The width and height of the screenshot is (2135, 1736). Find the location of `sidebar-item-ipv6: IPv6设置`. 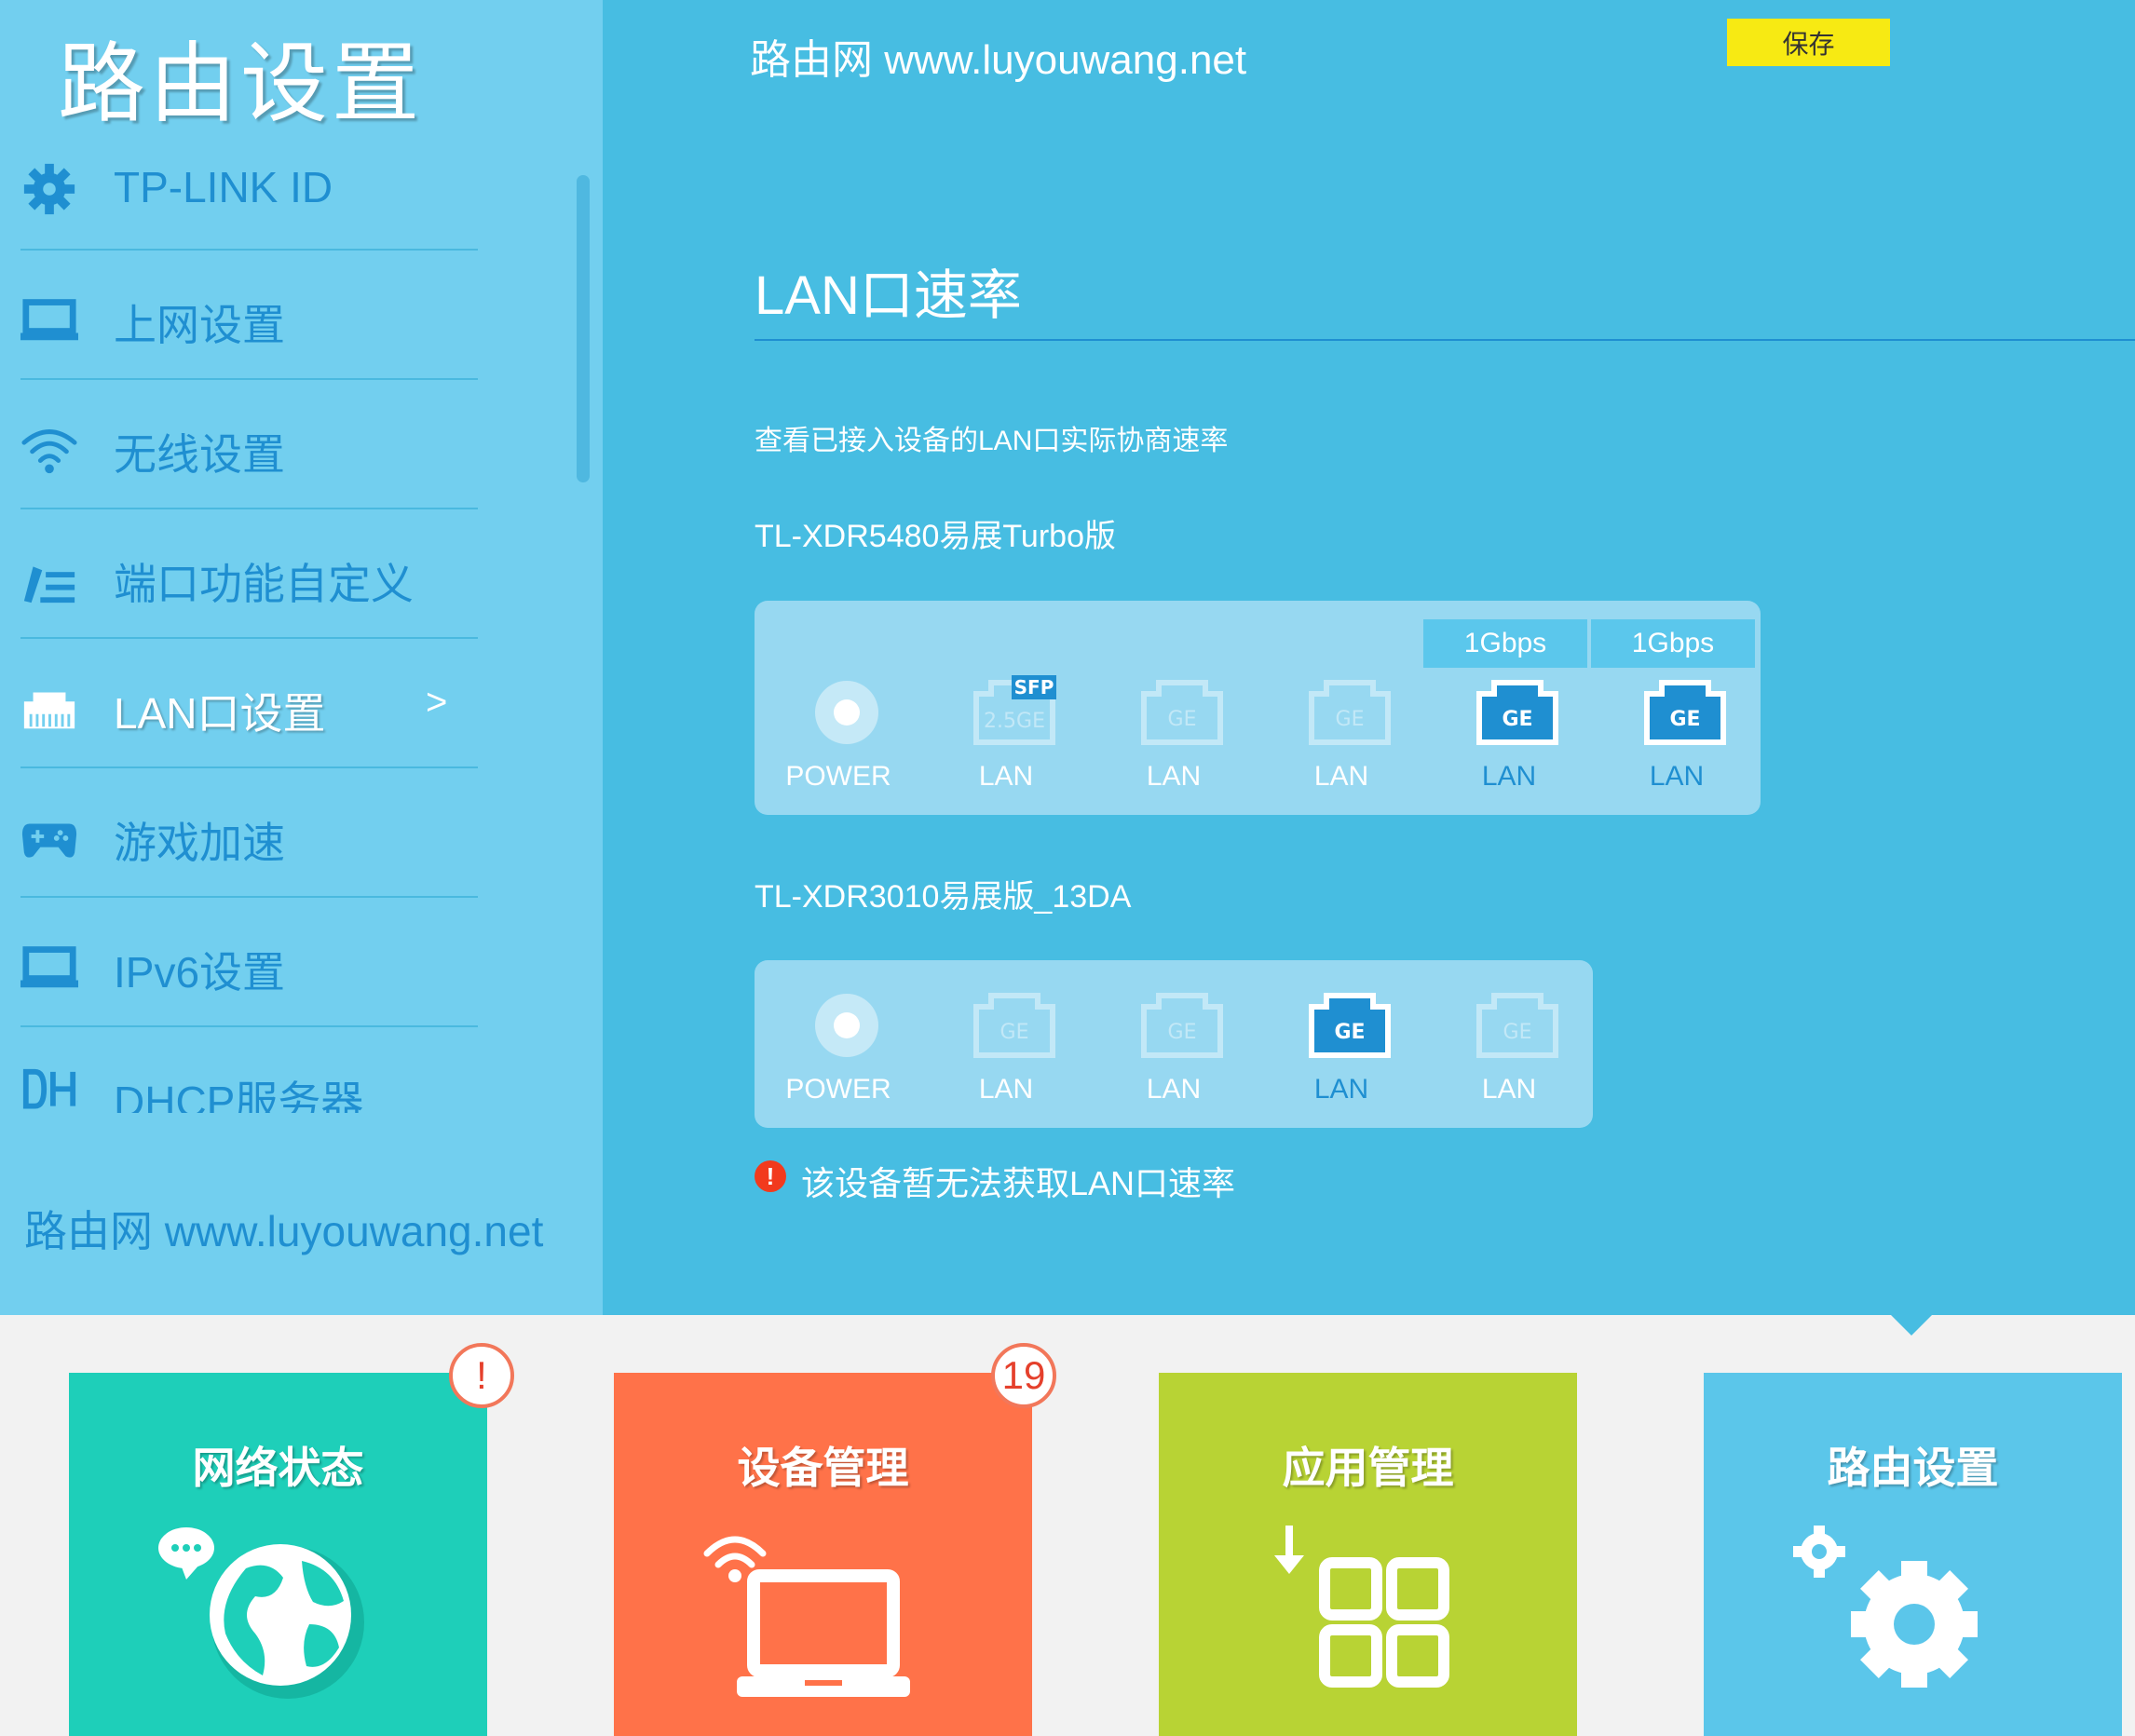

sidebar-item-ipv6: IPv6设置 is located at coordinates (249, 962).